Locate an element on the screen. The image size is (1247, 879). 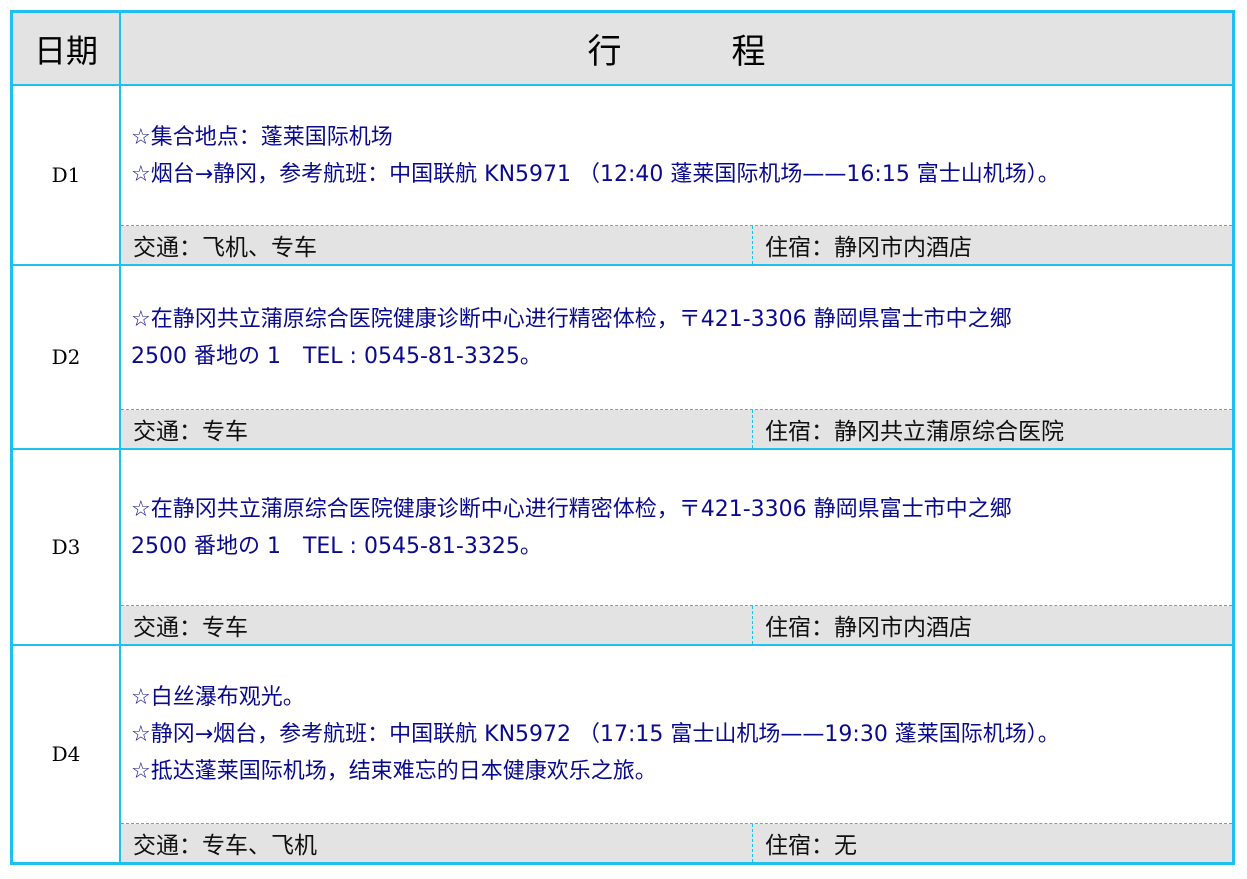
table-header-row: 日期 行程 is located at coordinates (622, 49).